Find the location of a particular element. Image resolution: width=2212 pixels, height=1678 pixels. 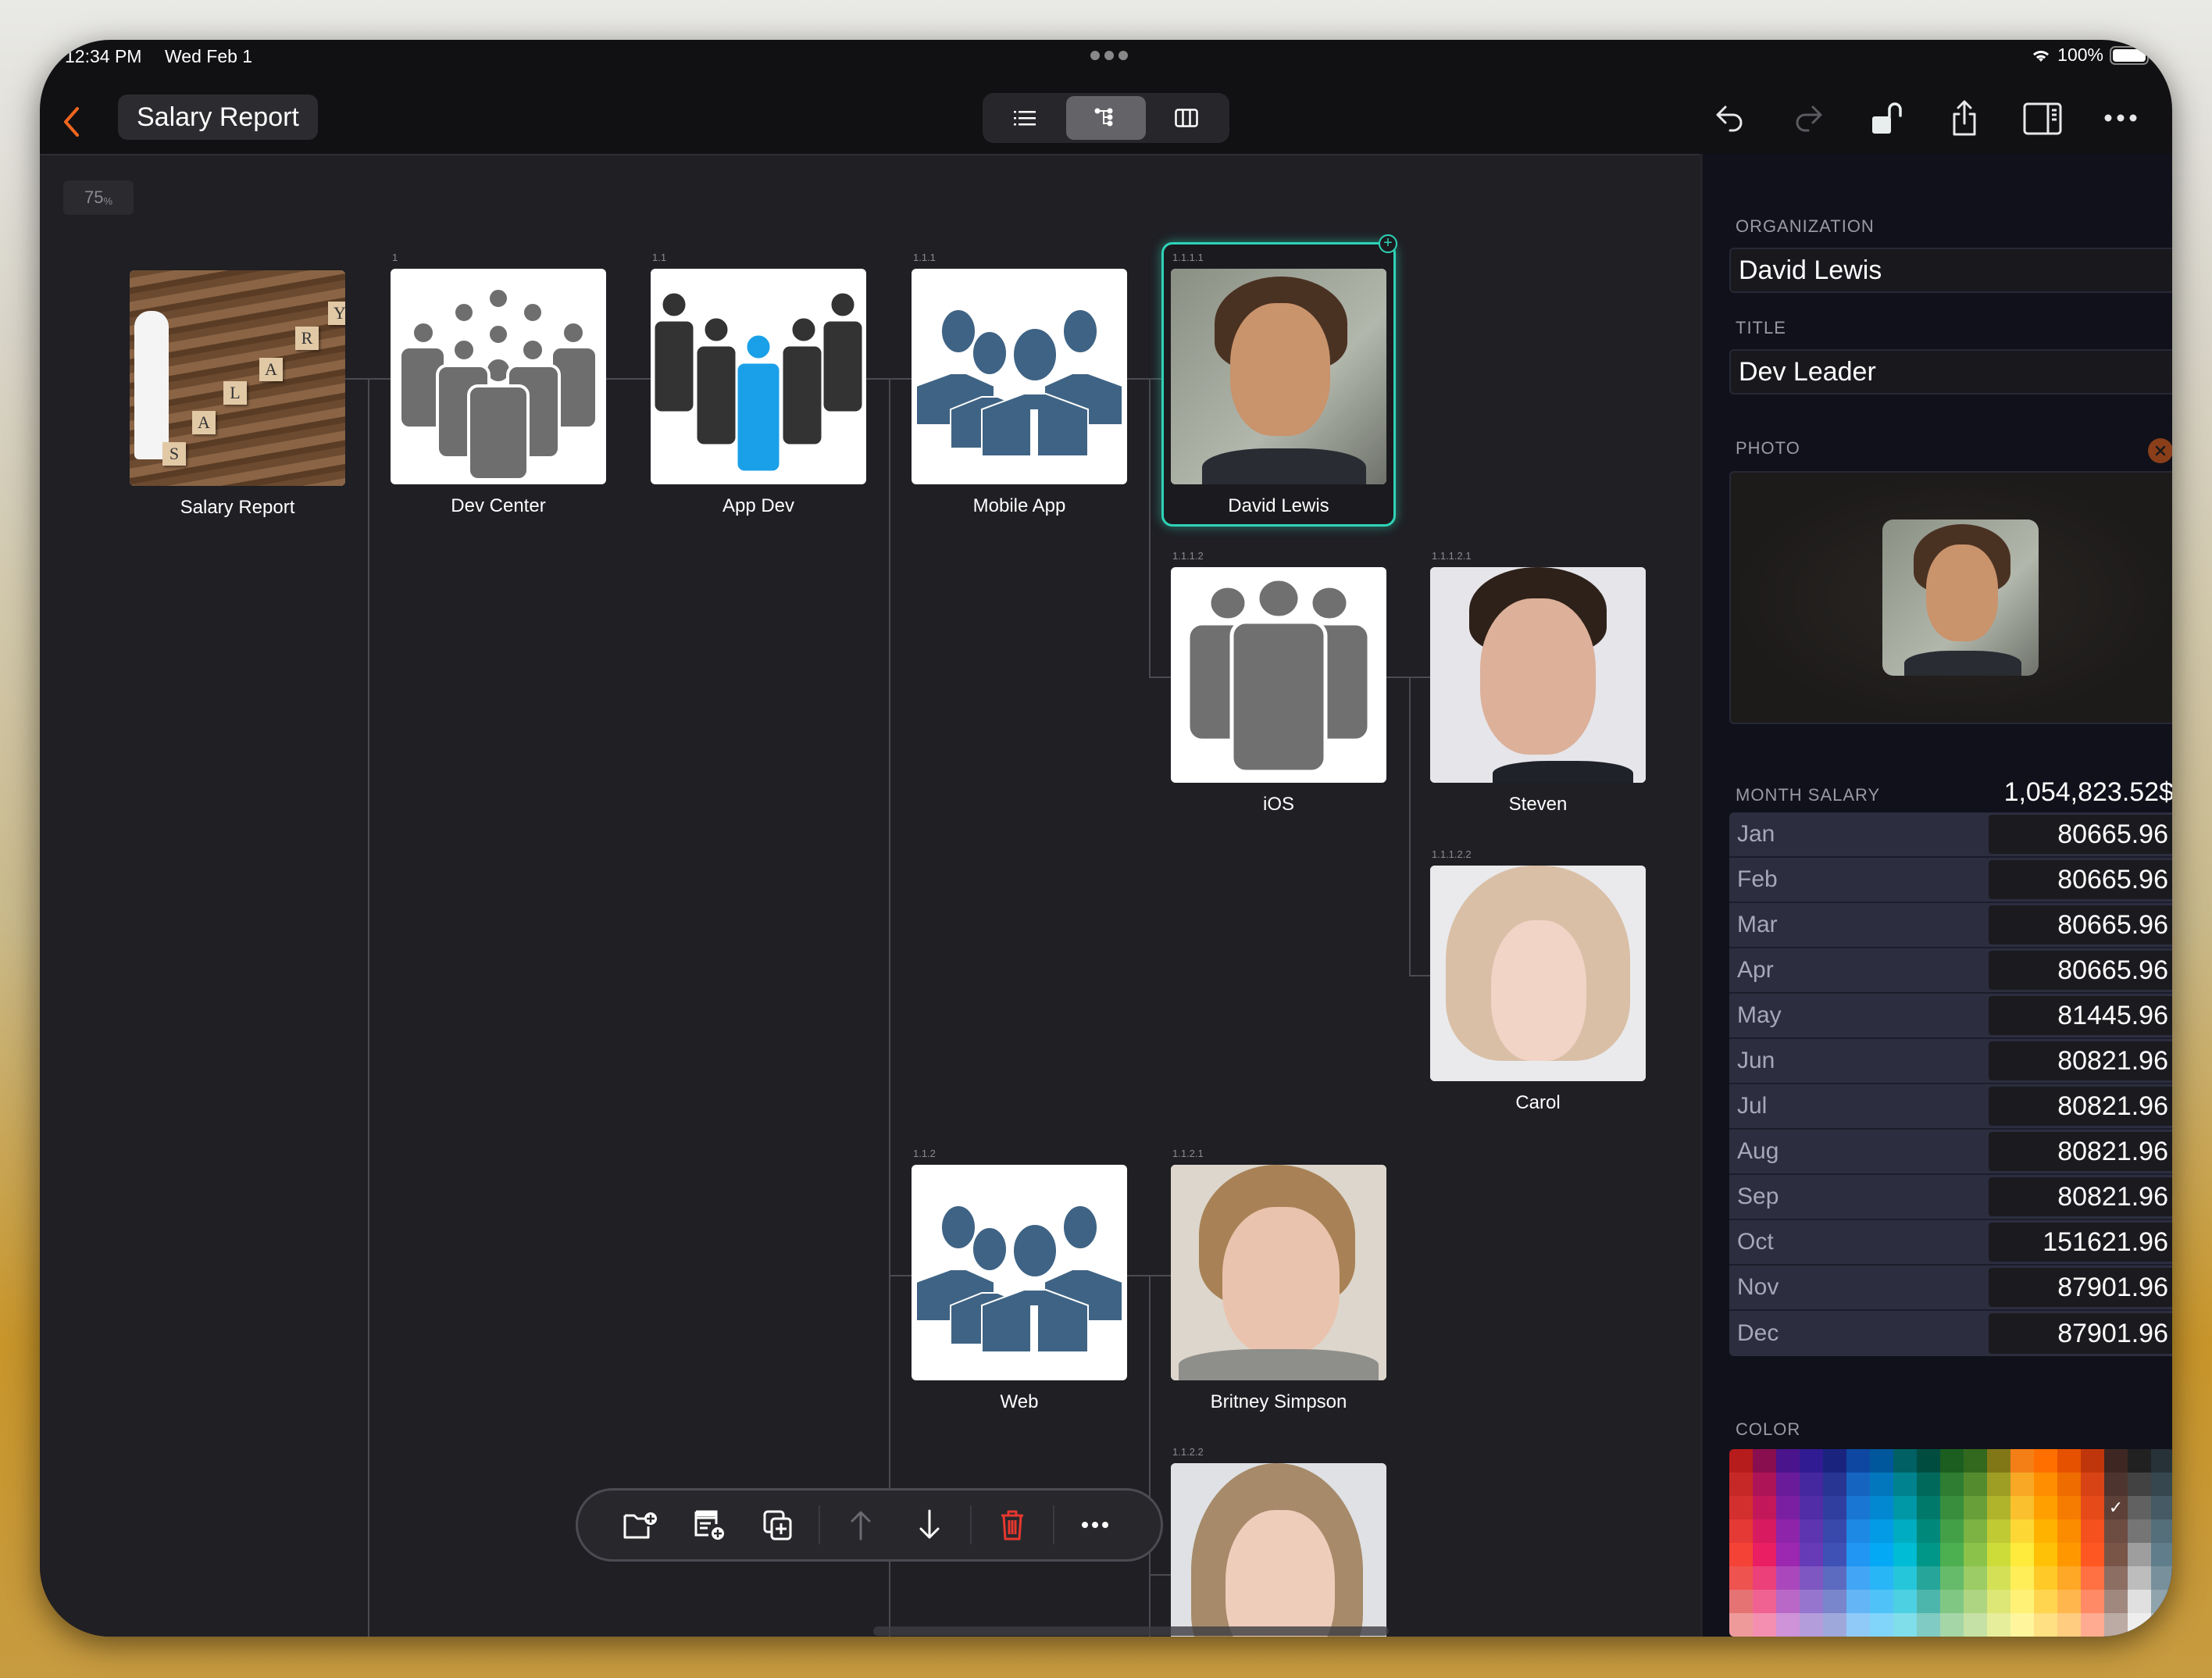

org-node: 1.1 App Dev is located at coordinates (758, 384).